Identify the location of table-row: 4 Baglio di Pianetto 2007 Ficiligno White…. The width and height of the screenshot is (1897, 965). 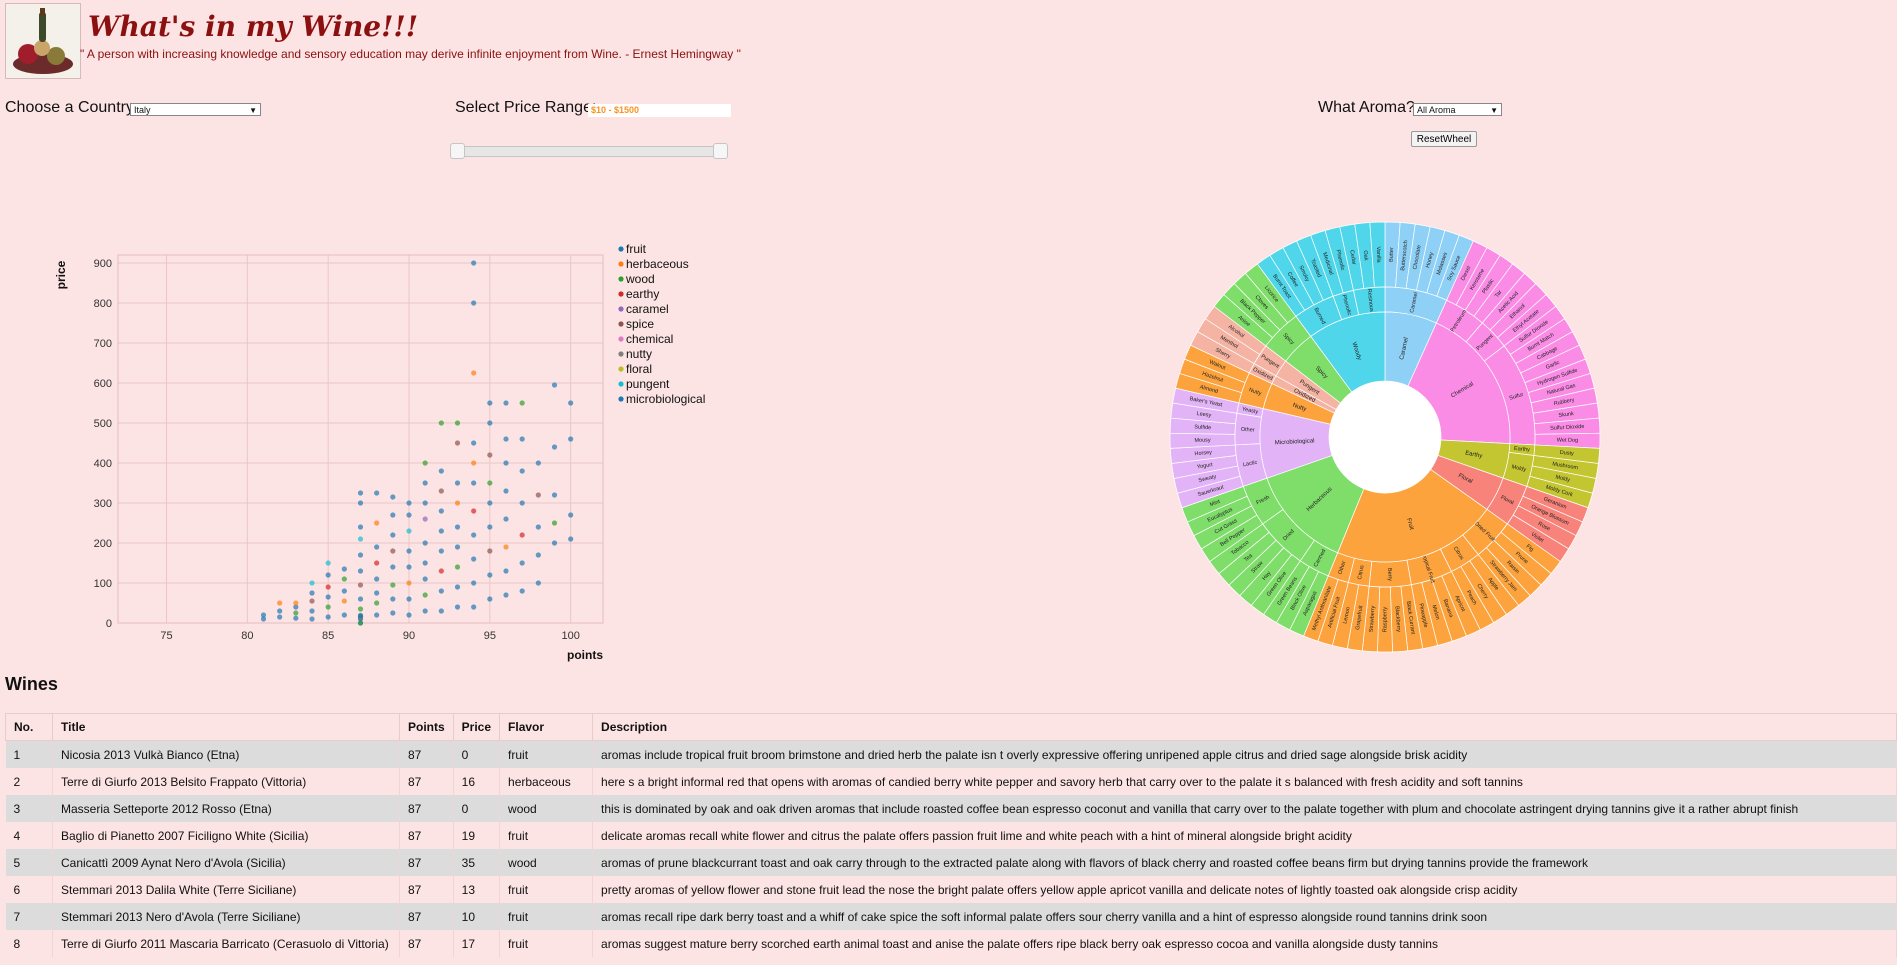
(951, 835).